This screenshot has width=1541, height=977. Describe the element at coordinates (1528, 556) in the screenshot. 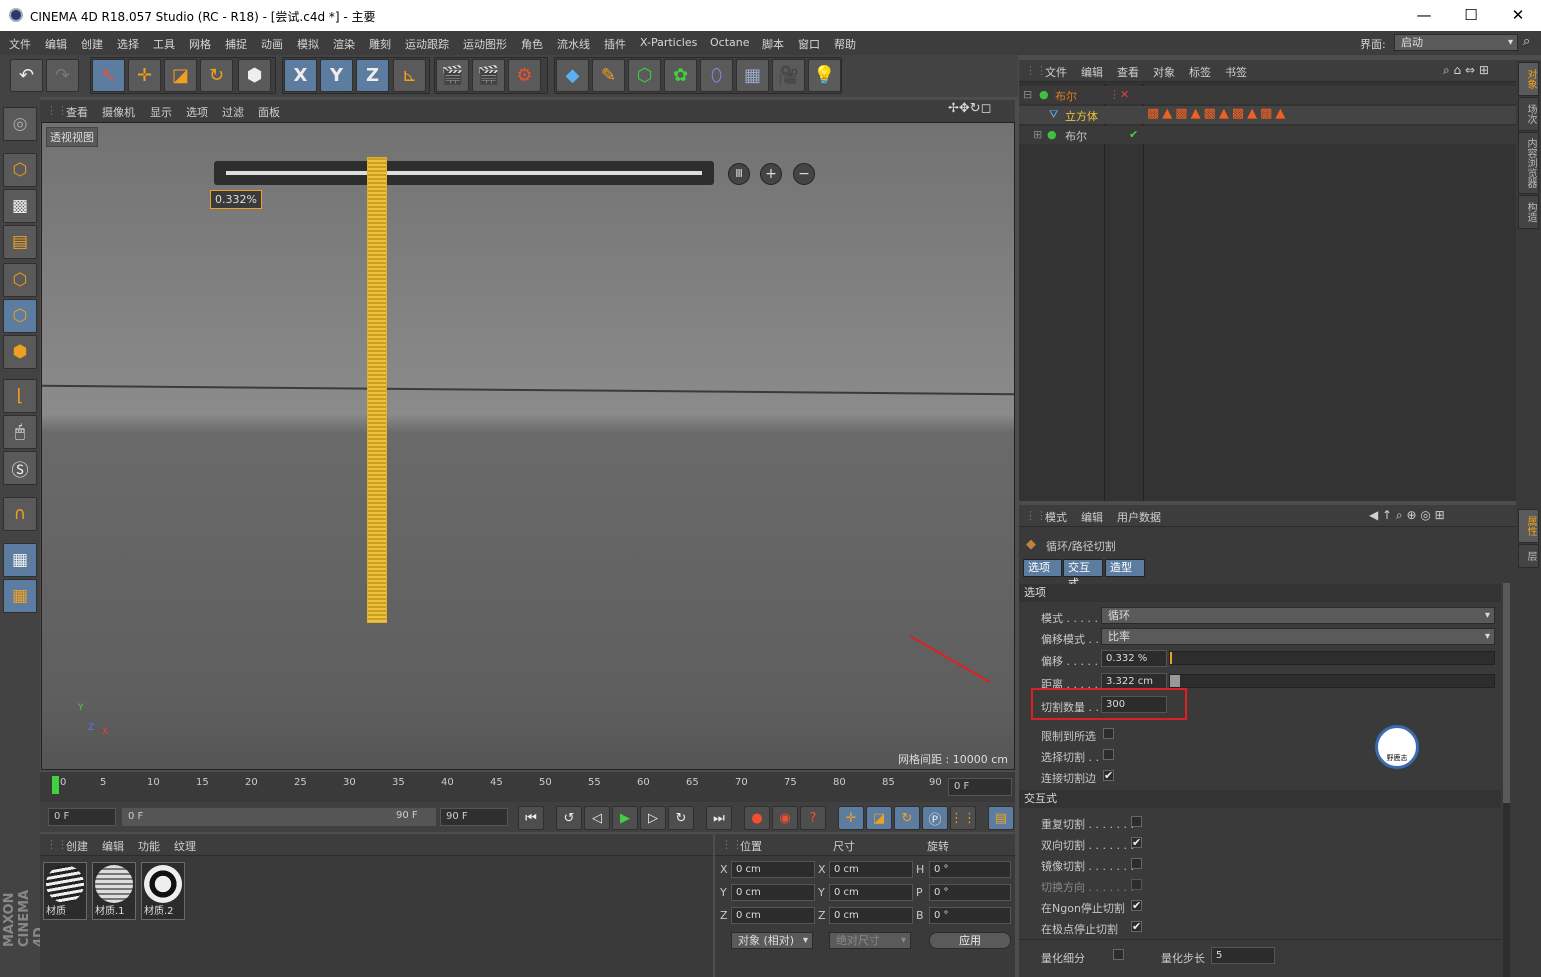

I see `tab-layers: 层` at that location.